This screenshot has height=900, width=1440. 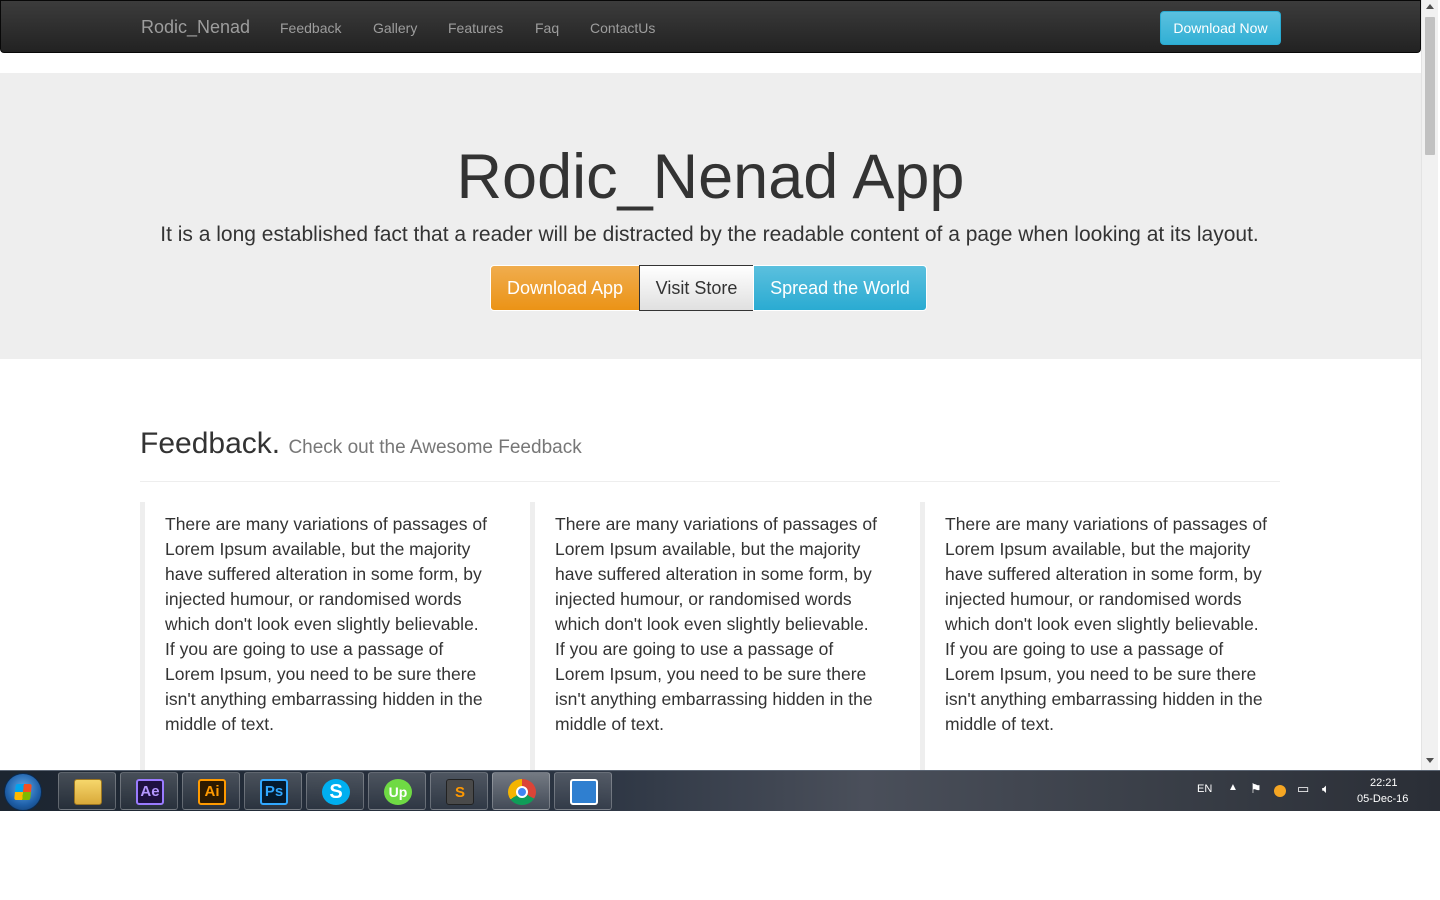 What do you see at coordinates (1280, 791) in the screenshot?
I see `avast-icon` at bounding box center [1280, 791].